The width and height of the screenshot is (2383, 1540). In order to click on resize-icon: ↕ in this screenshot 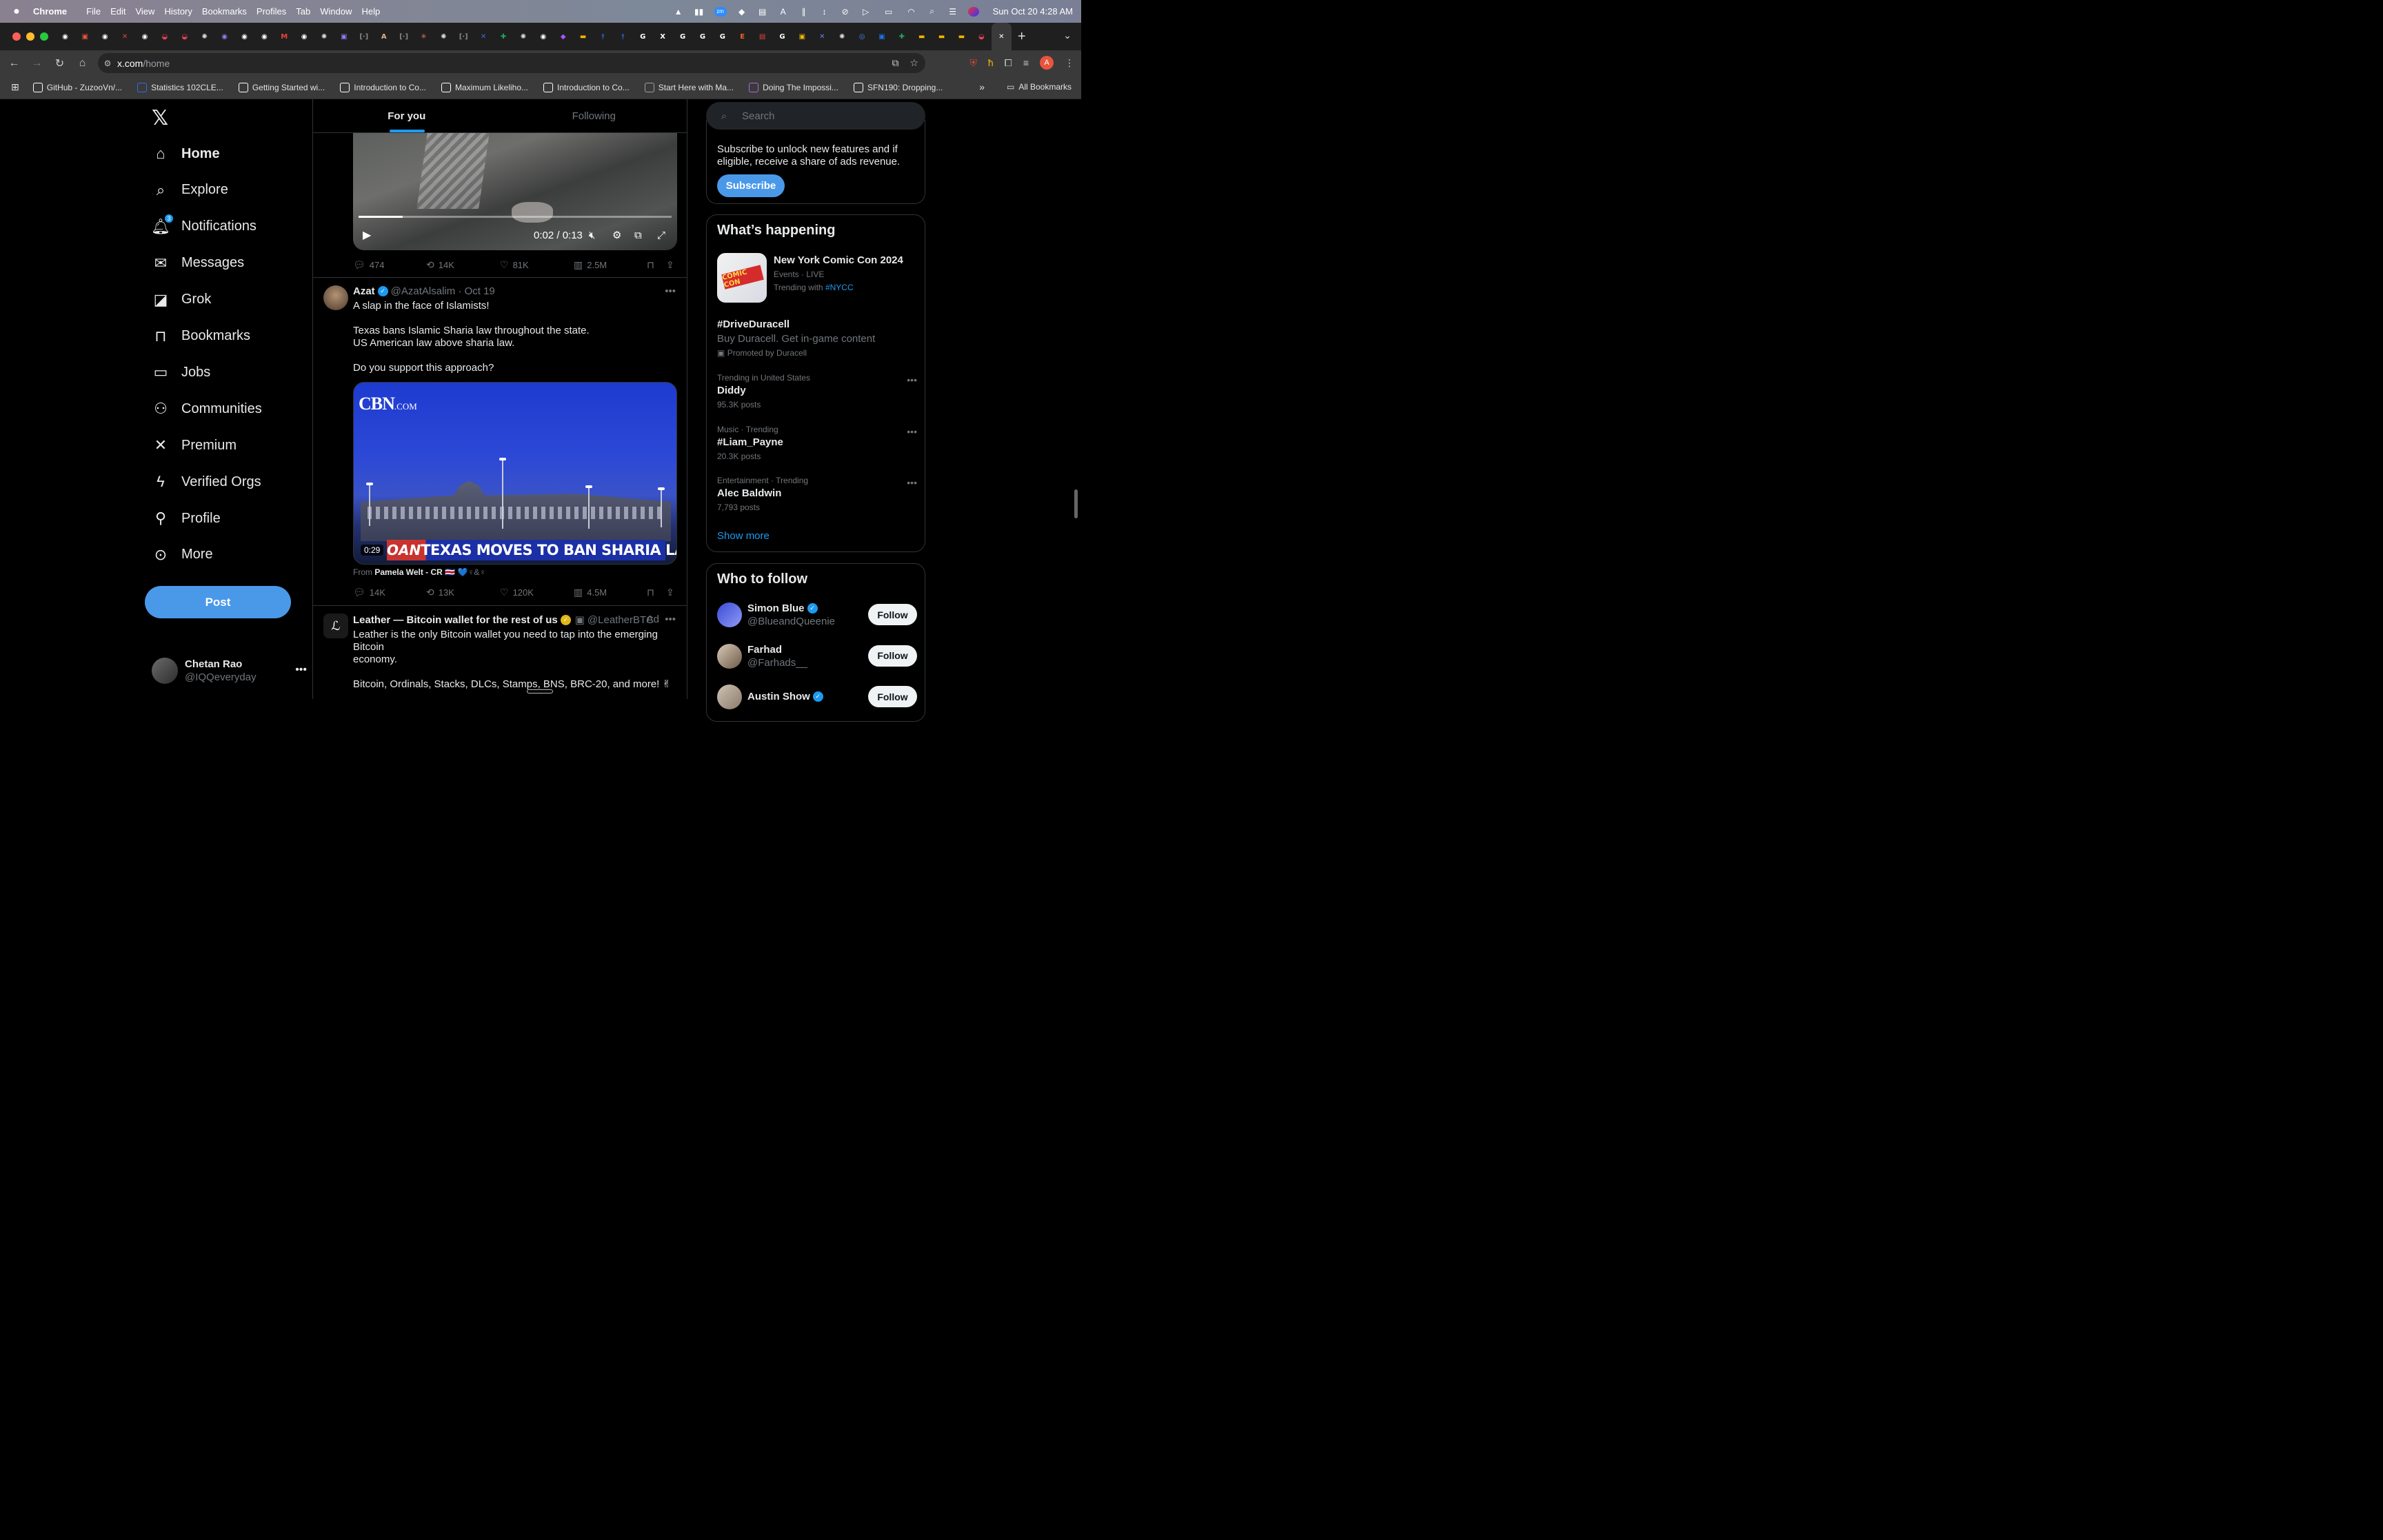, I will do `click(824, 12)`.